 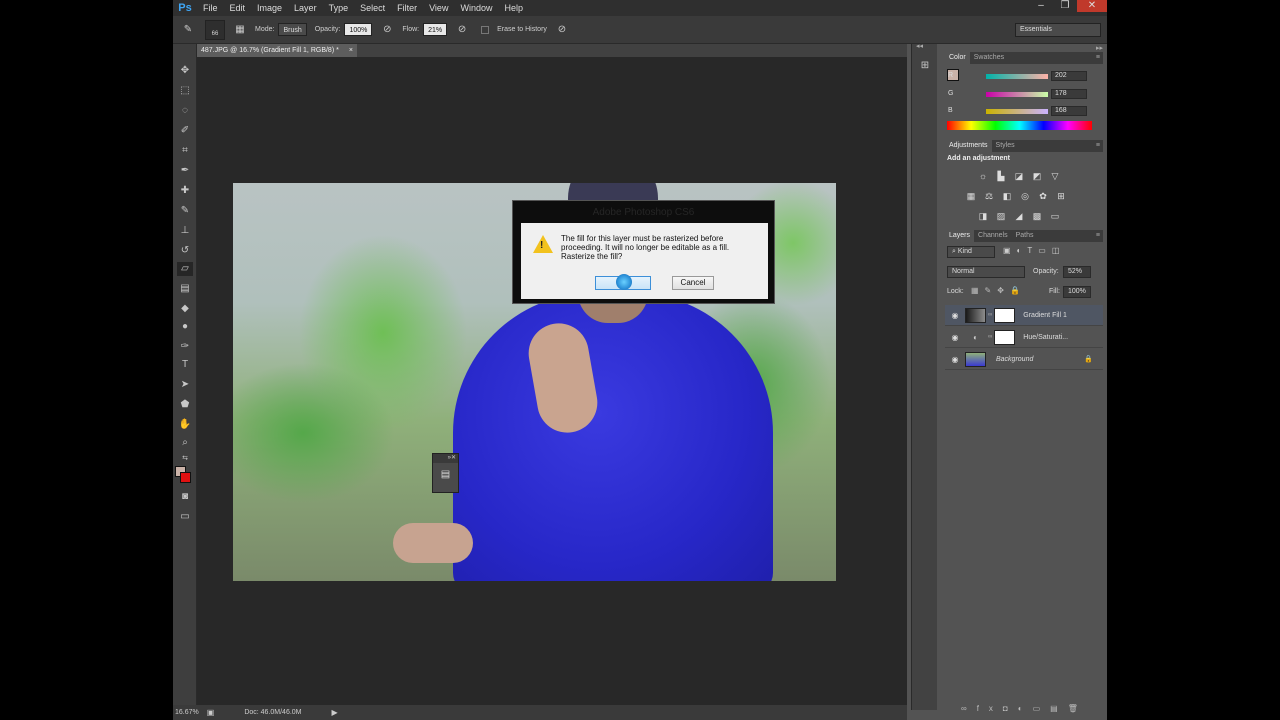 I want to click on menu-help: Help, so click(x=513, y=8).